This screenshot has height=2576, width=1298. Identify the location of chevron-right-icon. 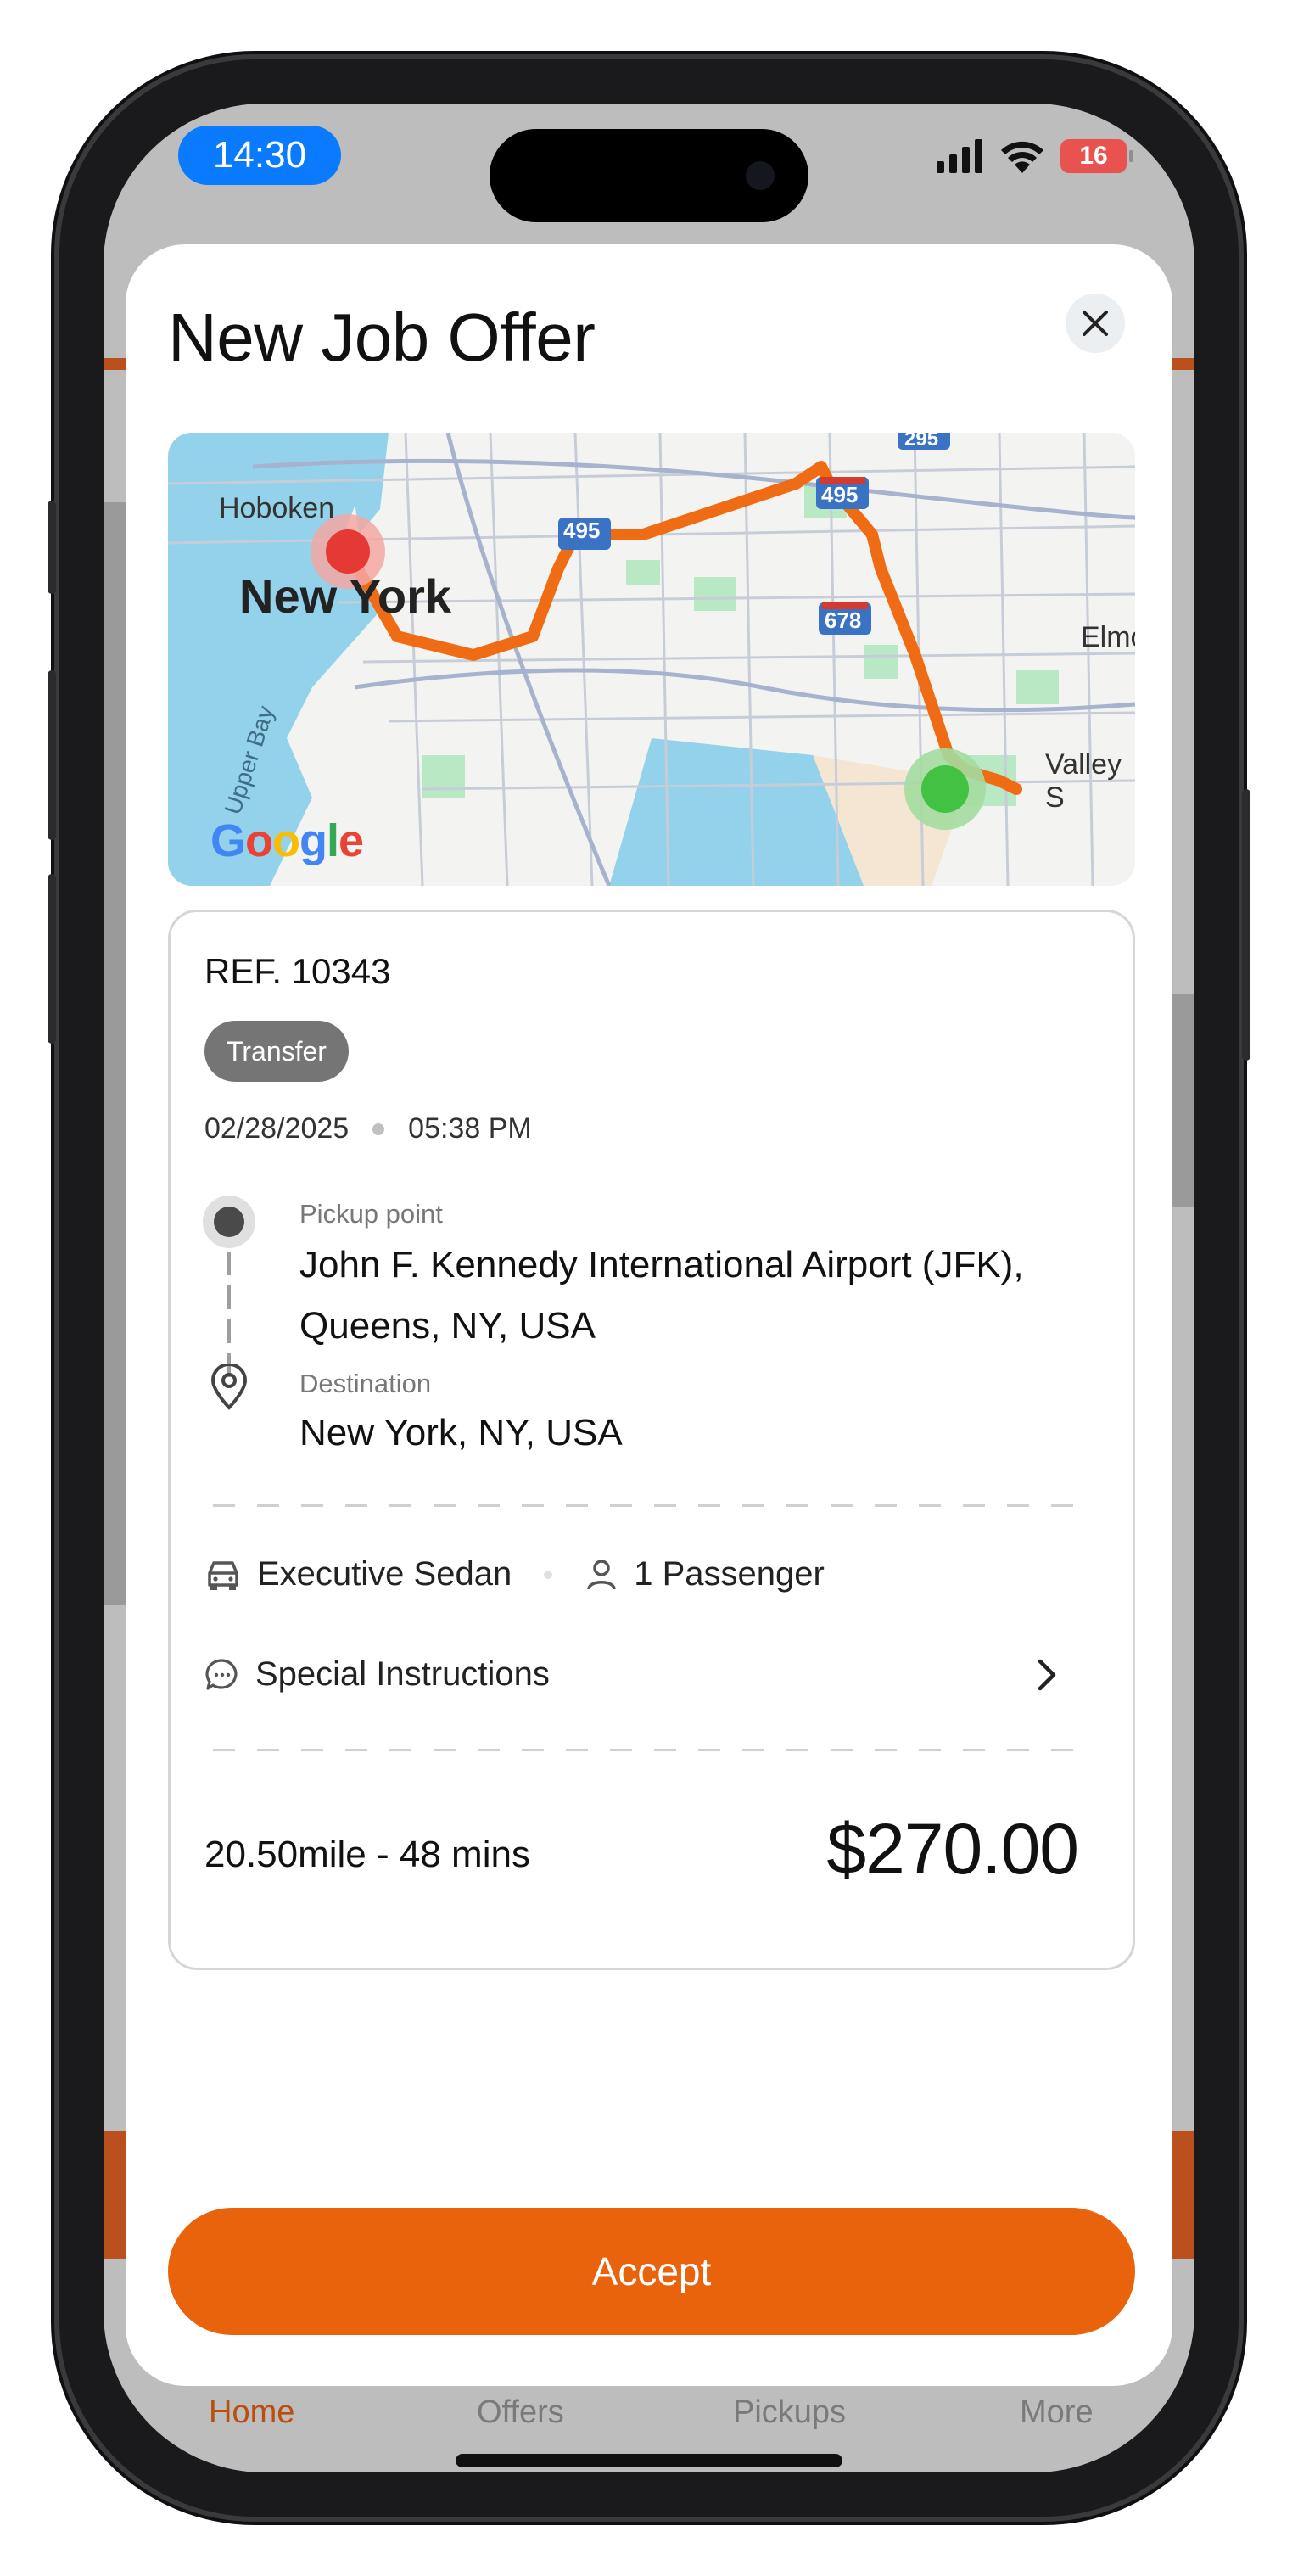
(1047, 1674).